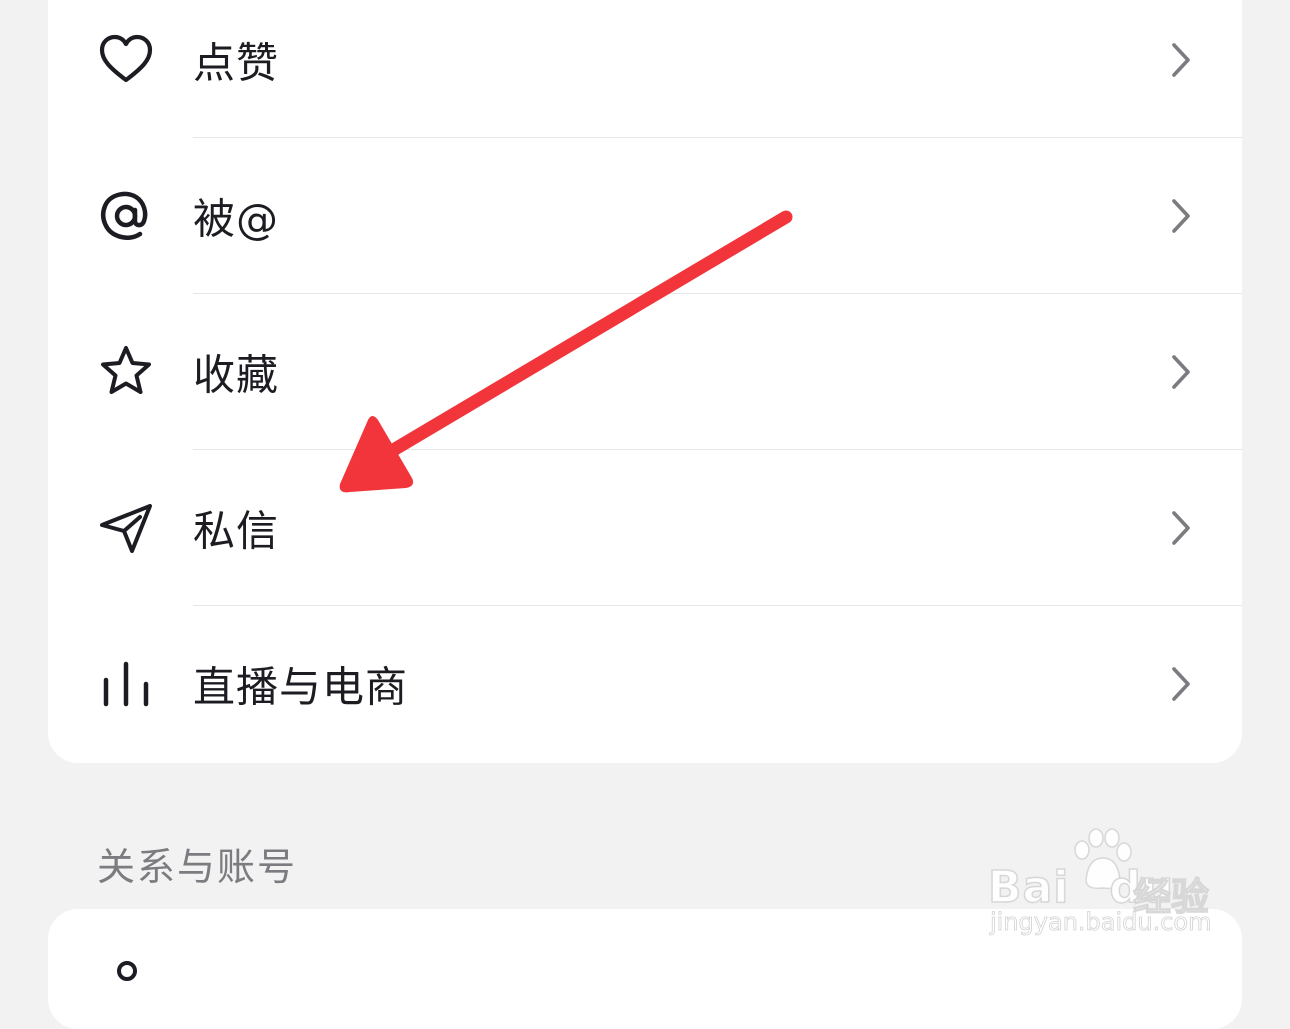 This screenshot has height=1029, width=1290. Describe the element at coordinates (645, 372) in the screenshot. I see `menu-item-favorites: 收藏` at that location.